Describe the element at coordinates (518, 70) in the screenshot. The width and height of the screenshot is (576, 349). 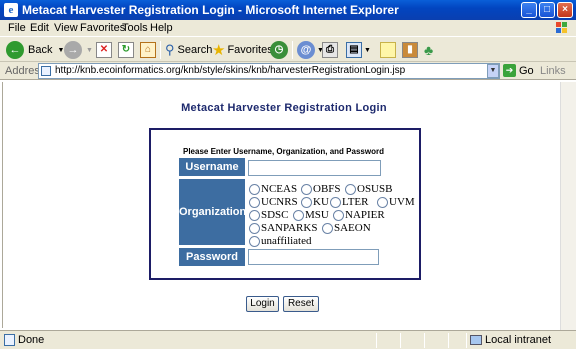
I see `go-button: ➔ Go` at that location.